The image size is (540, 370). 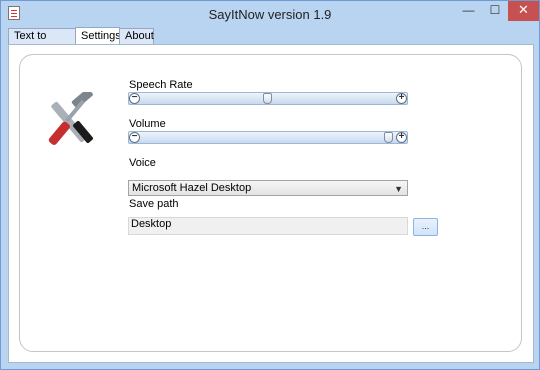 What do you see at coordinates (161, 85) in the screenshot?
I see `speech-rate-label: Speech Rate` at bounding box center [161, 85].